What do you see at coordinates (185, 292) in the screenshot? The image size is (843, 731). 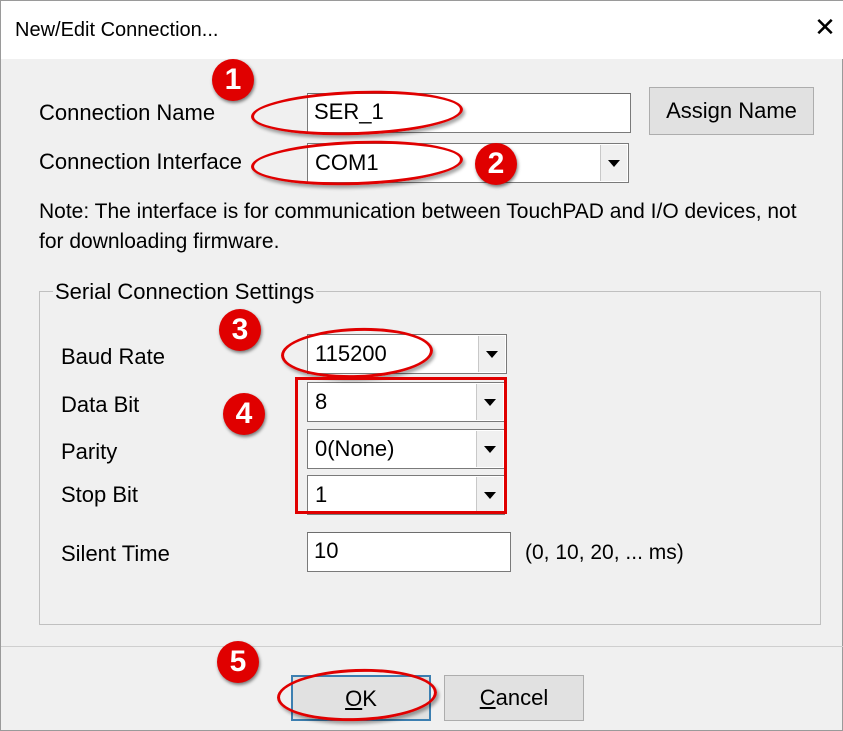 I see `serial-settings-group-title: Serial Connection Settings` at bounding box center [185, 292].